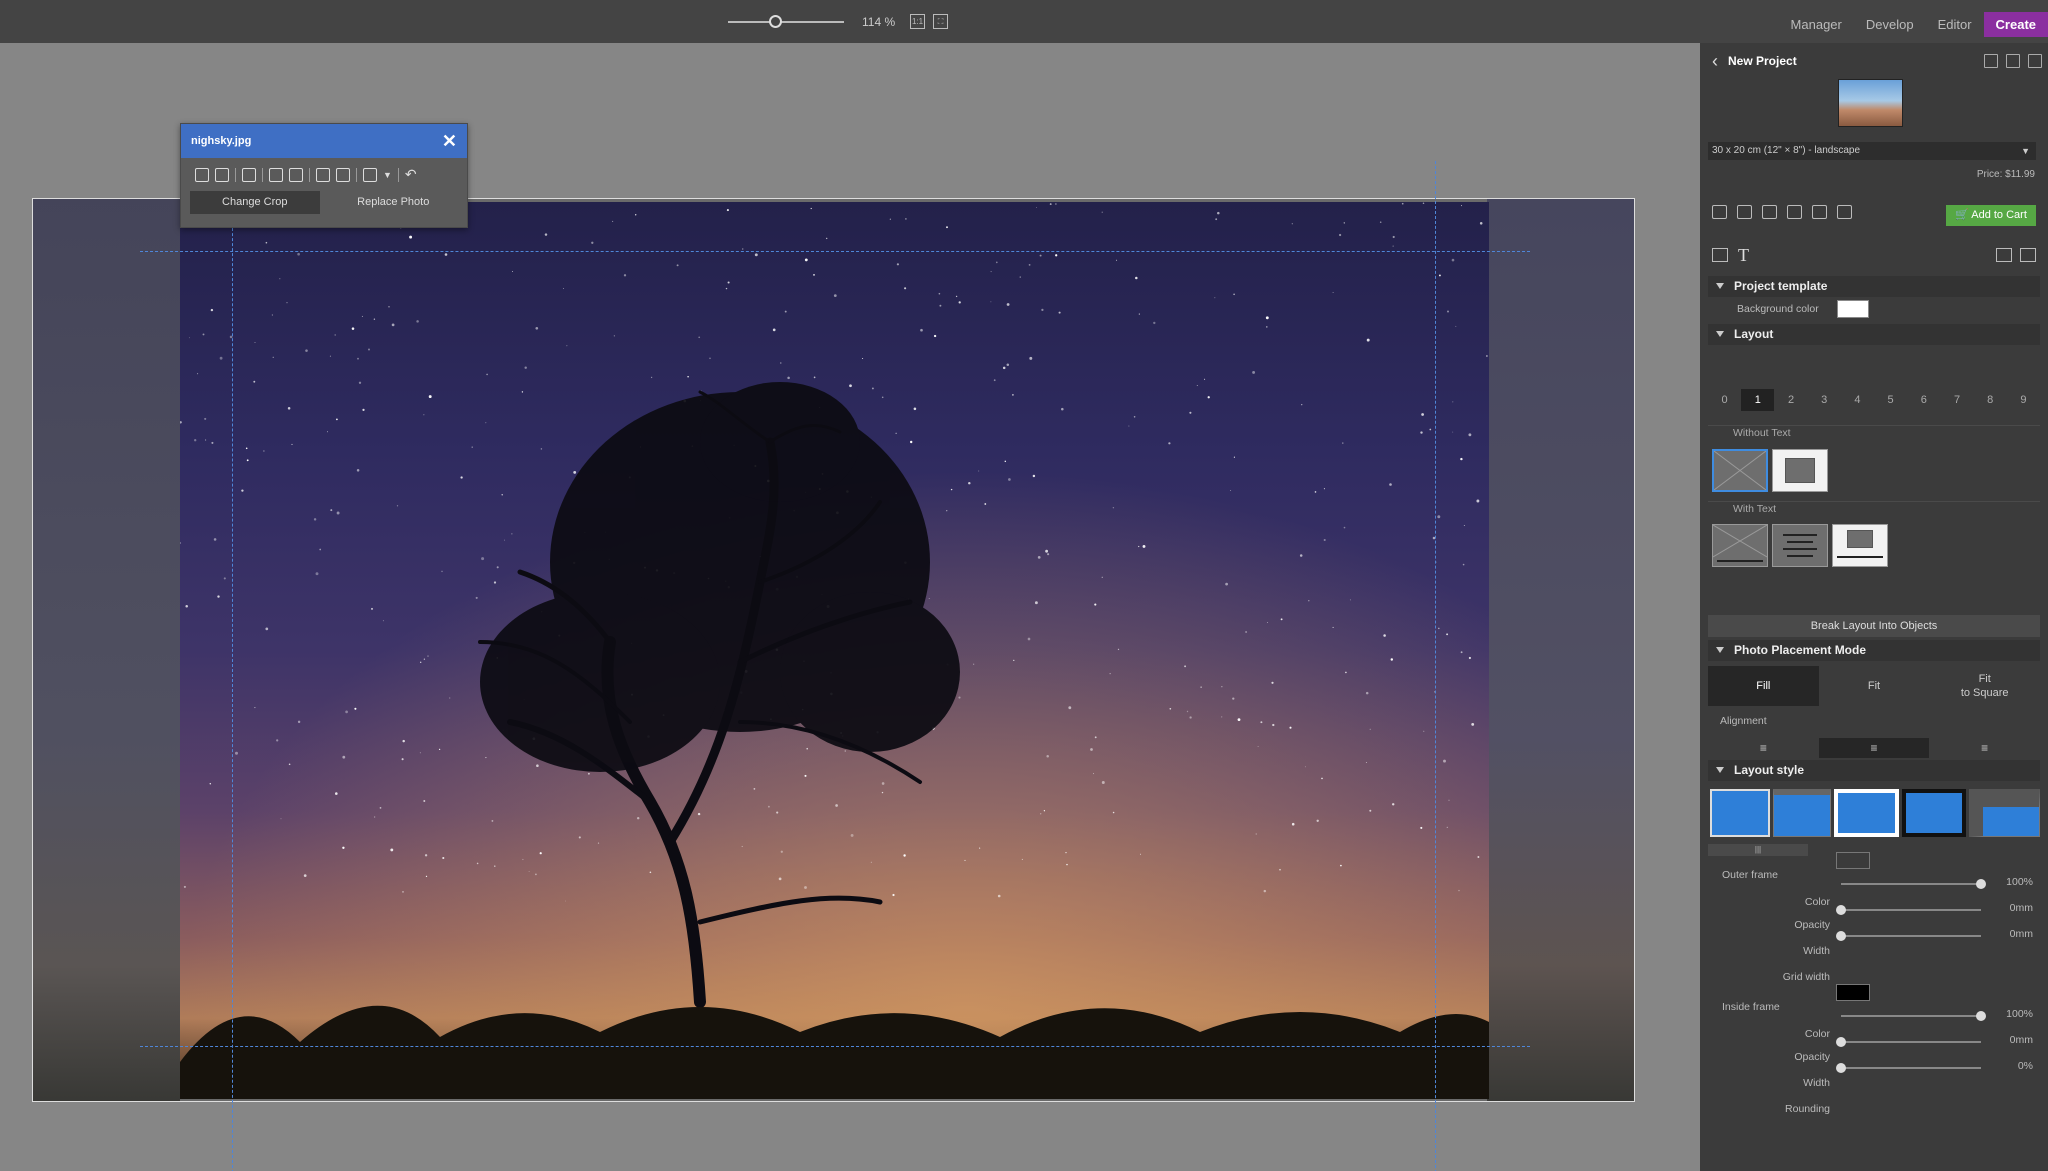 The image size is (2048, 1171). What do you see at coordinates (1715, 61) in the screenshot?
I see `back-icon: ‹` at bounding box center [1715, 61].